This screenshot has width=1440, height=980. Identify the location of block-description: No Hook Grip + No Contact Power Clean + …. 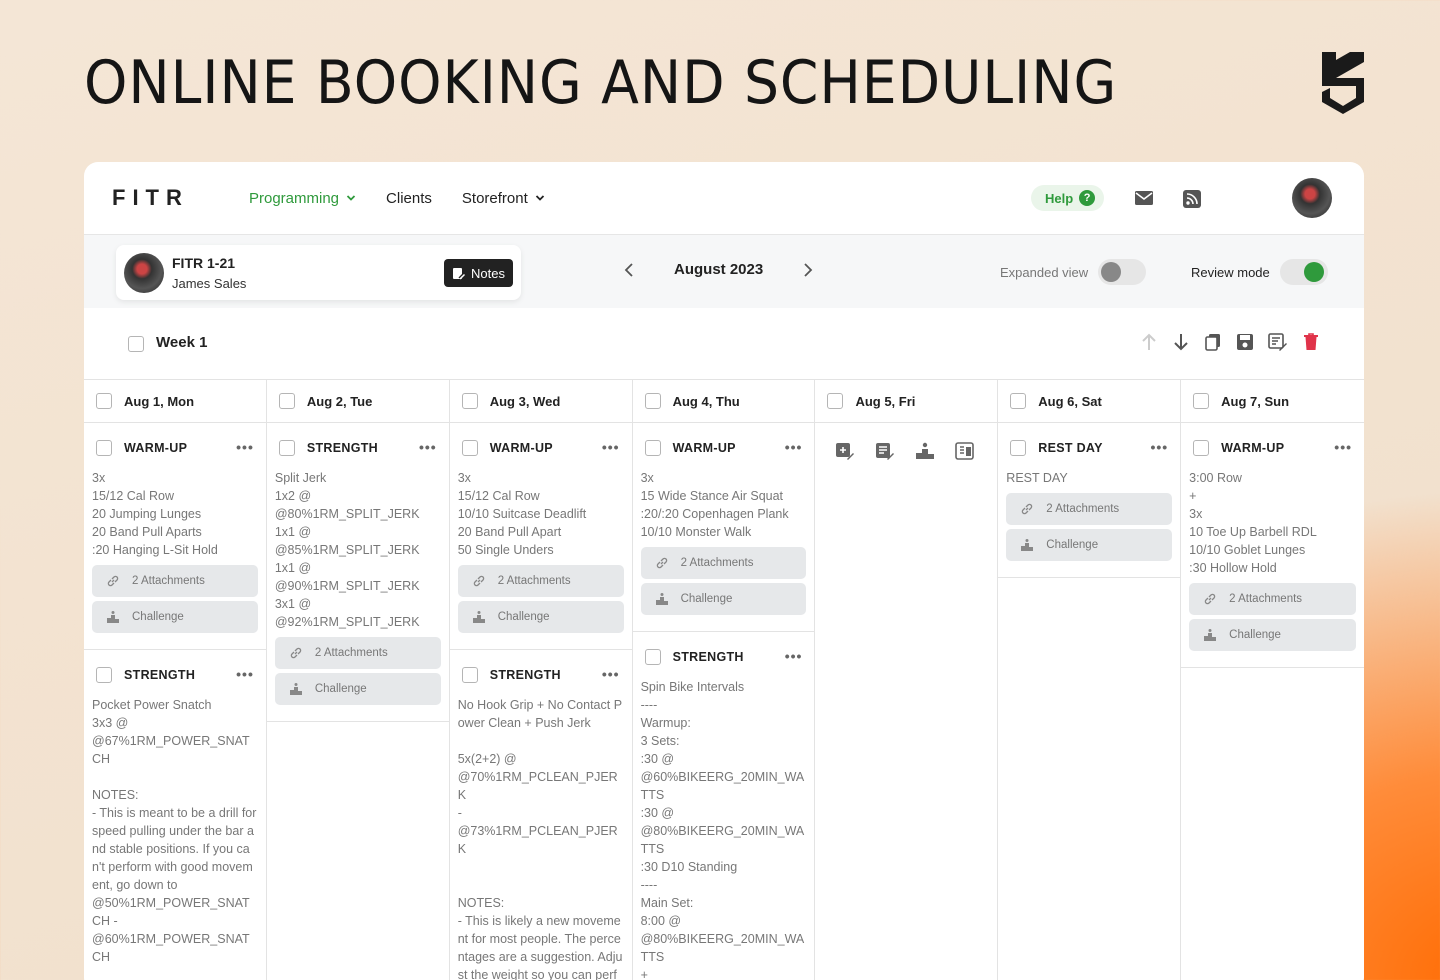
(540, 839).